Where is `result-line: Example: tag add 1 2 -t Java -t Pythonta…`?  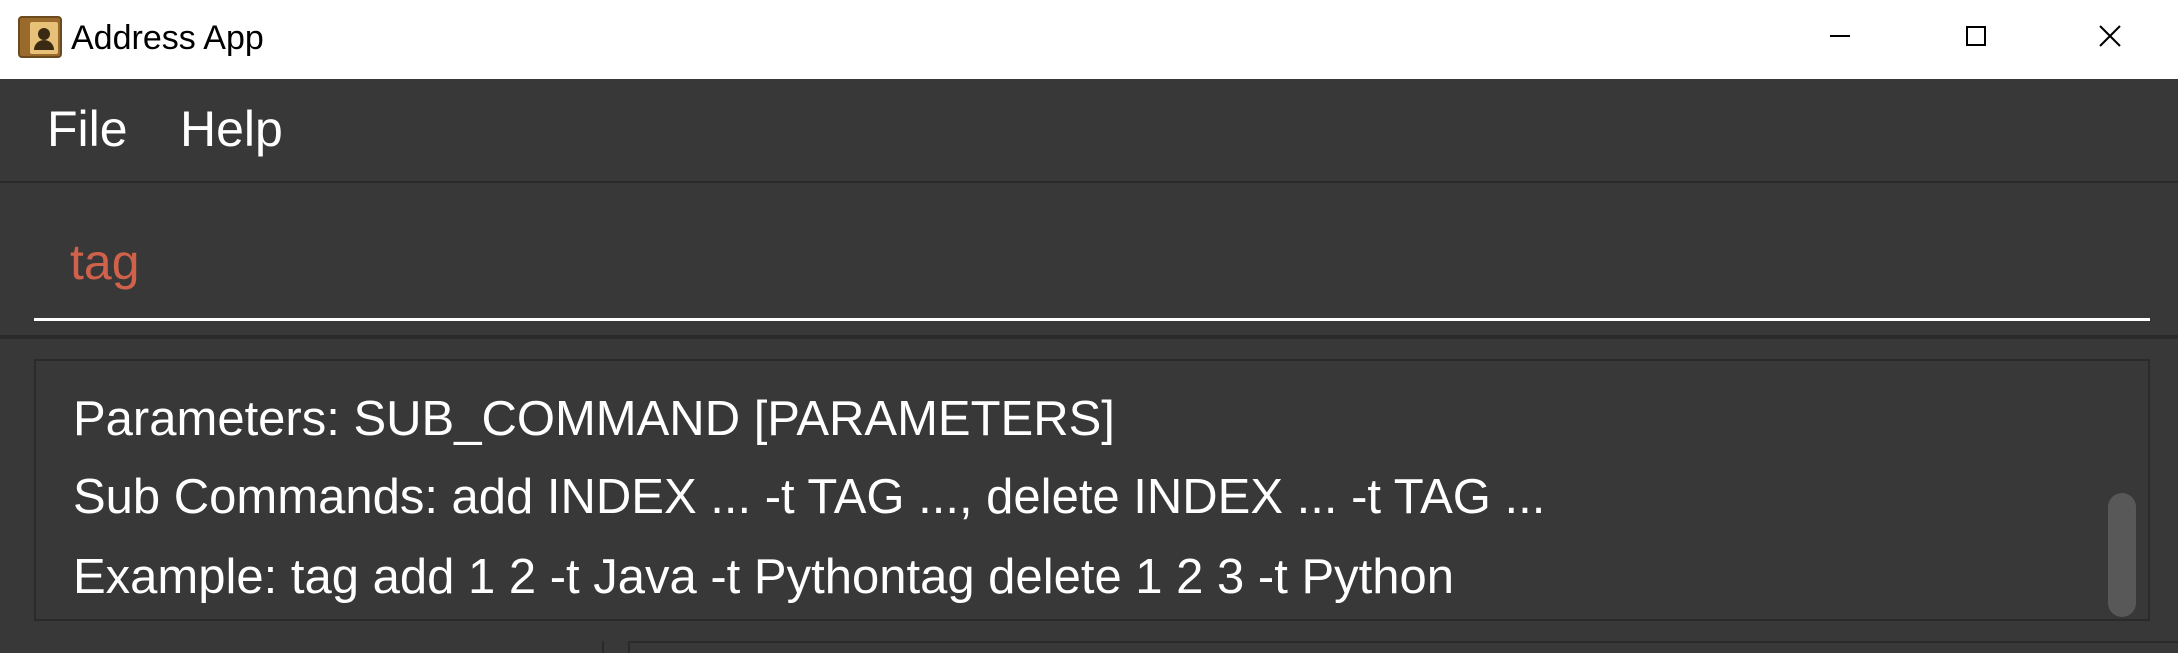 result-line: Example: tag add 1 2 -t Java -t Pythonta… is located at coordinates (763, 577).